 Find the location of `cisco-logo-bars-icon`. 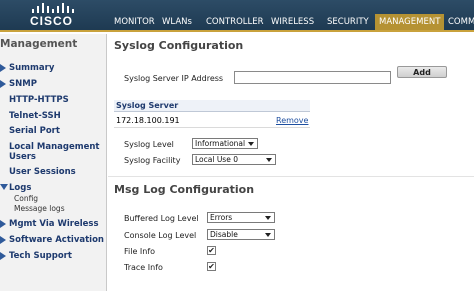

cisco-logo-bars-icon is located at coordinates (54, 8).